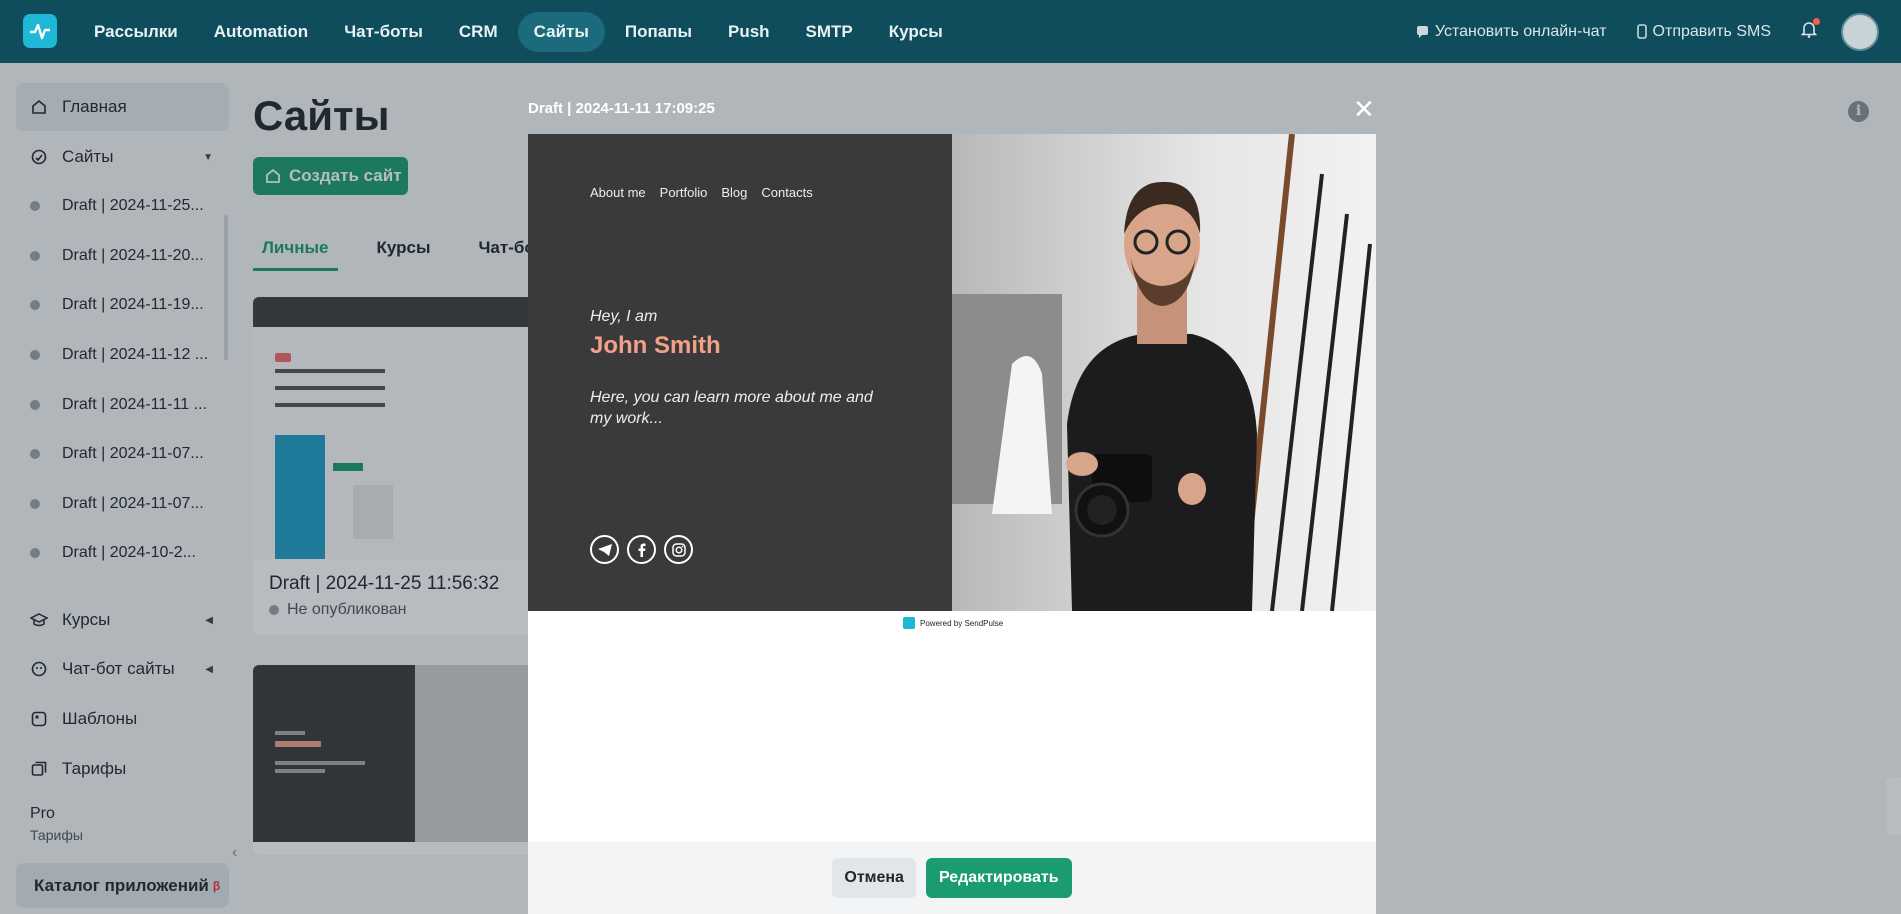 The height and width of the screenshot is (914, 1901). Describe the element at coordinates (683, 192) in the screenshot. I see `preview-menu-item: Portfolio` at that location.